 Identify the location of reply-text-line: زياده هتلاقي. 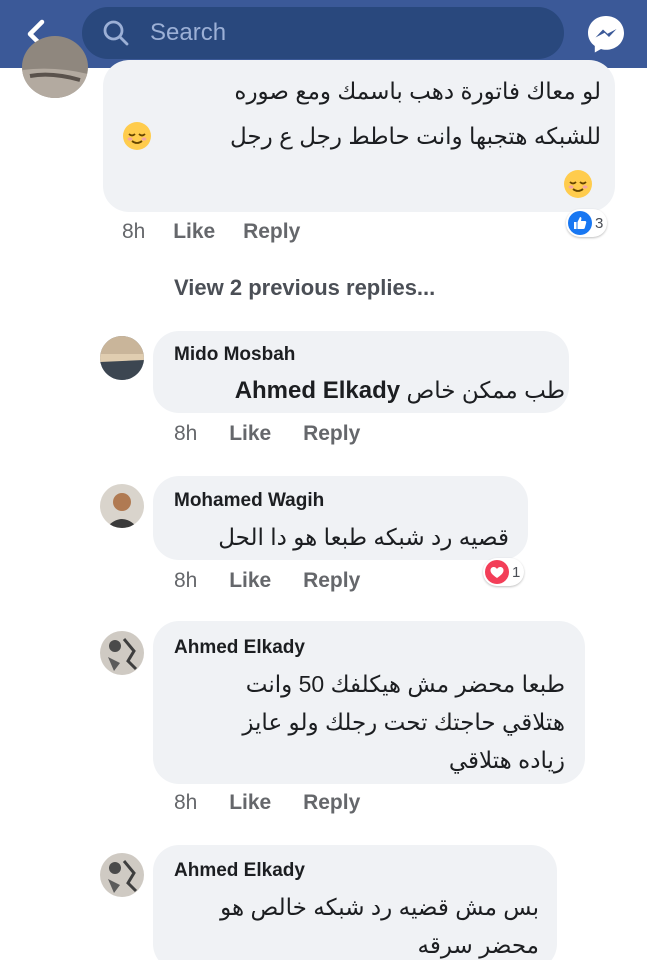
(506, 760).